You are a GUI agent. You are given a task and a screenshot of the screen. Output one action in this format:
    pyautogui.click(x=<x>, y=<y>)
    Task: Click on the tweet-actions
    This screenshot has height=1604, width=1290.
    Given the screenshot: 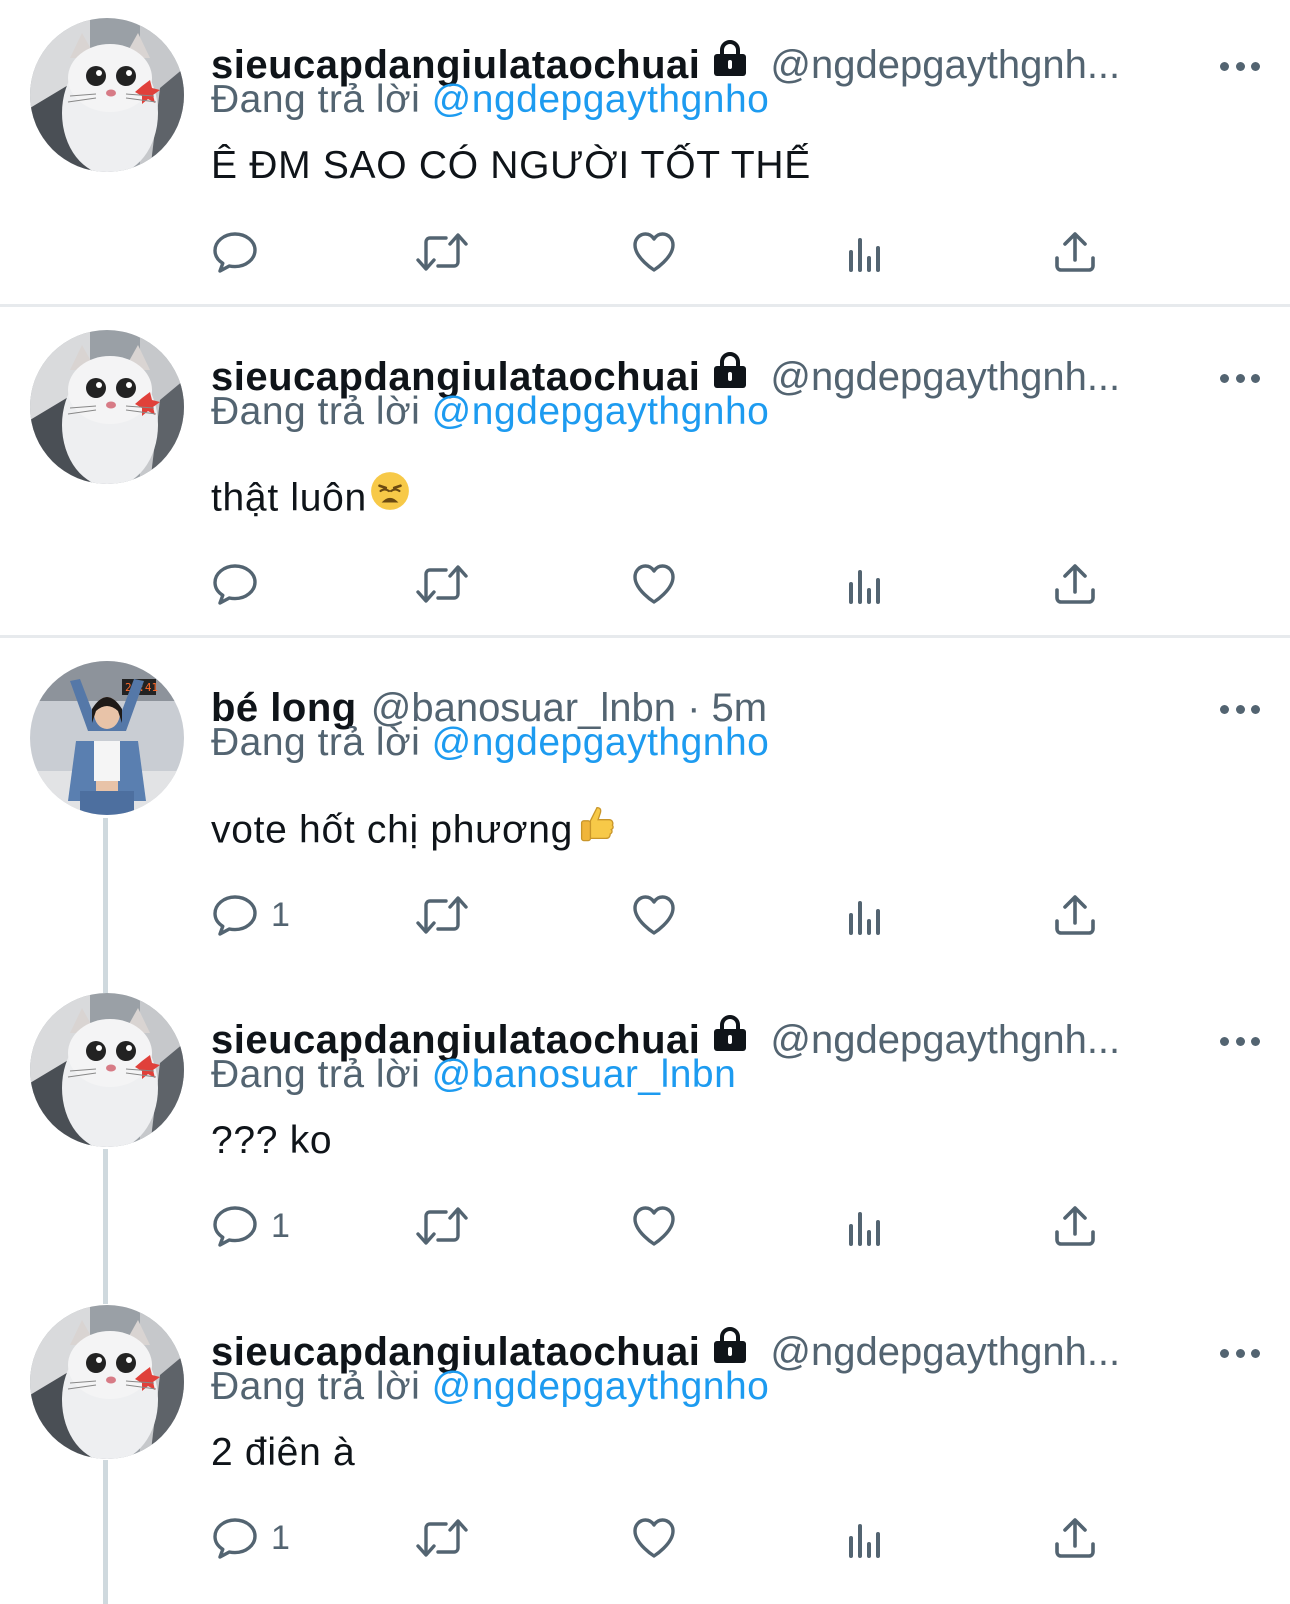 What is the action you would take?
    pyautogui.click(x=671, y=584)
    